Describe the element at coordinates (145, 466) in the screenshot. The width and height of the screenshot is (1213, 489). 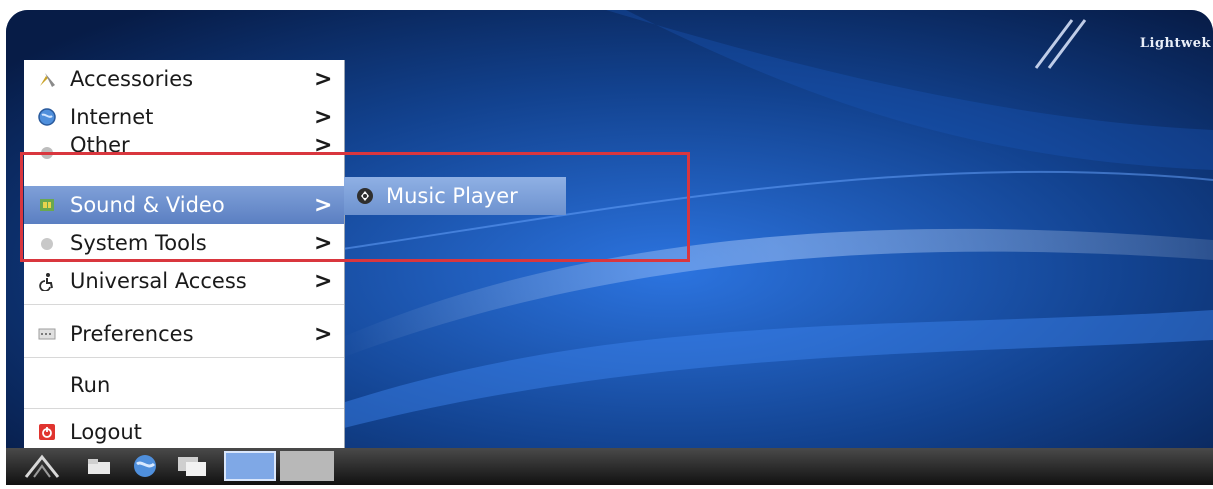
I see `browser-icon` at that location.